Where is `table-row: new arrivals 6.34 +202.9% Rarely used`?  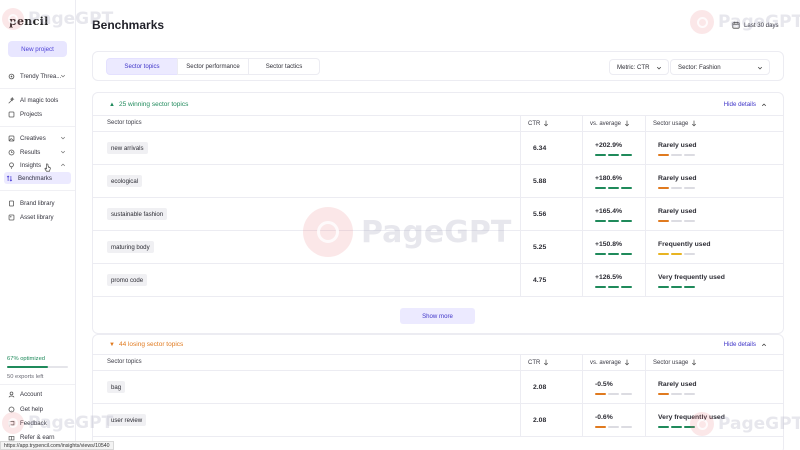
table-row: new arrivals 6.34 +202.9% Rarely used is located at coordinates (438, 148).